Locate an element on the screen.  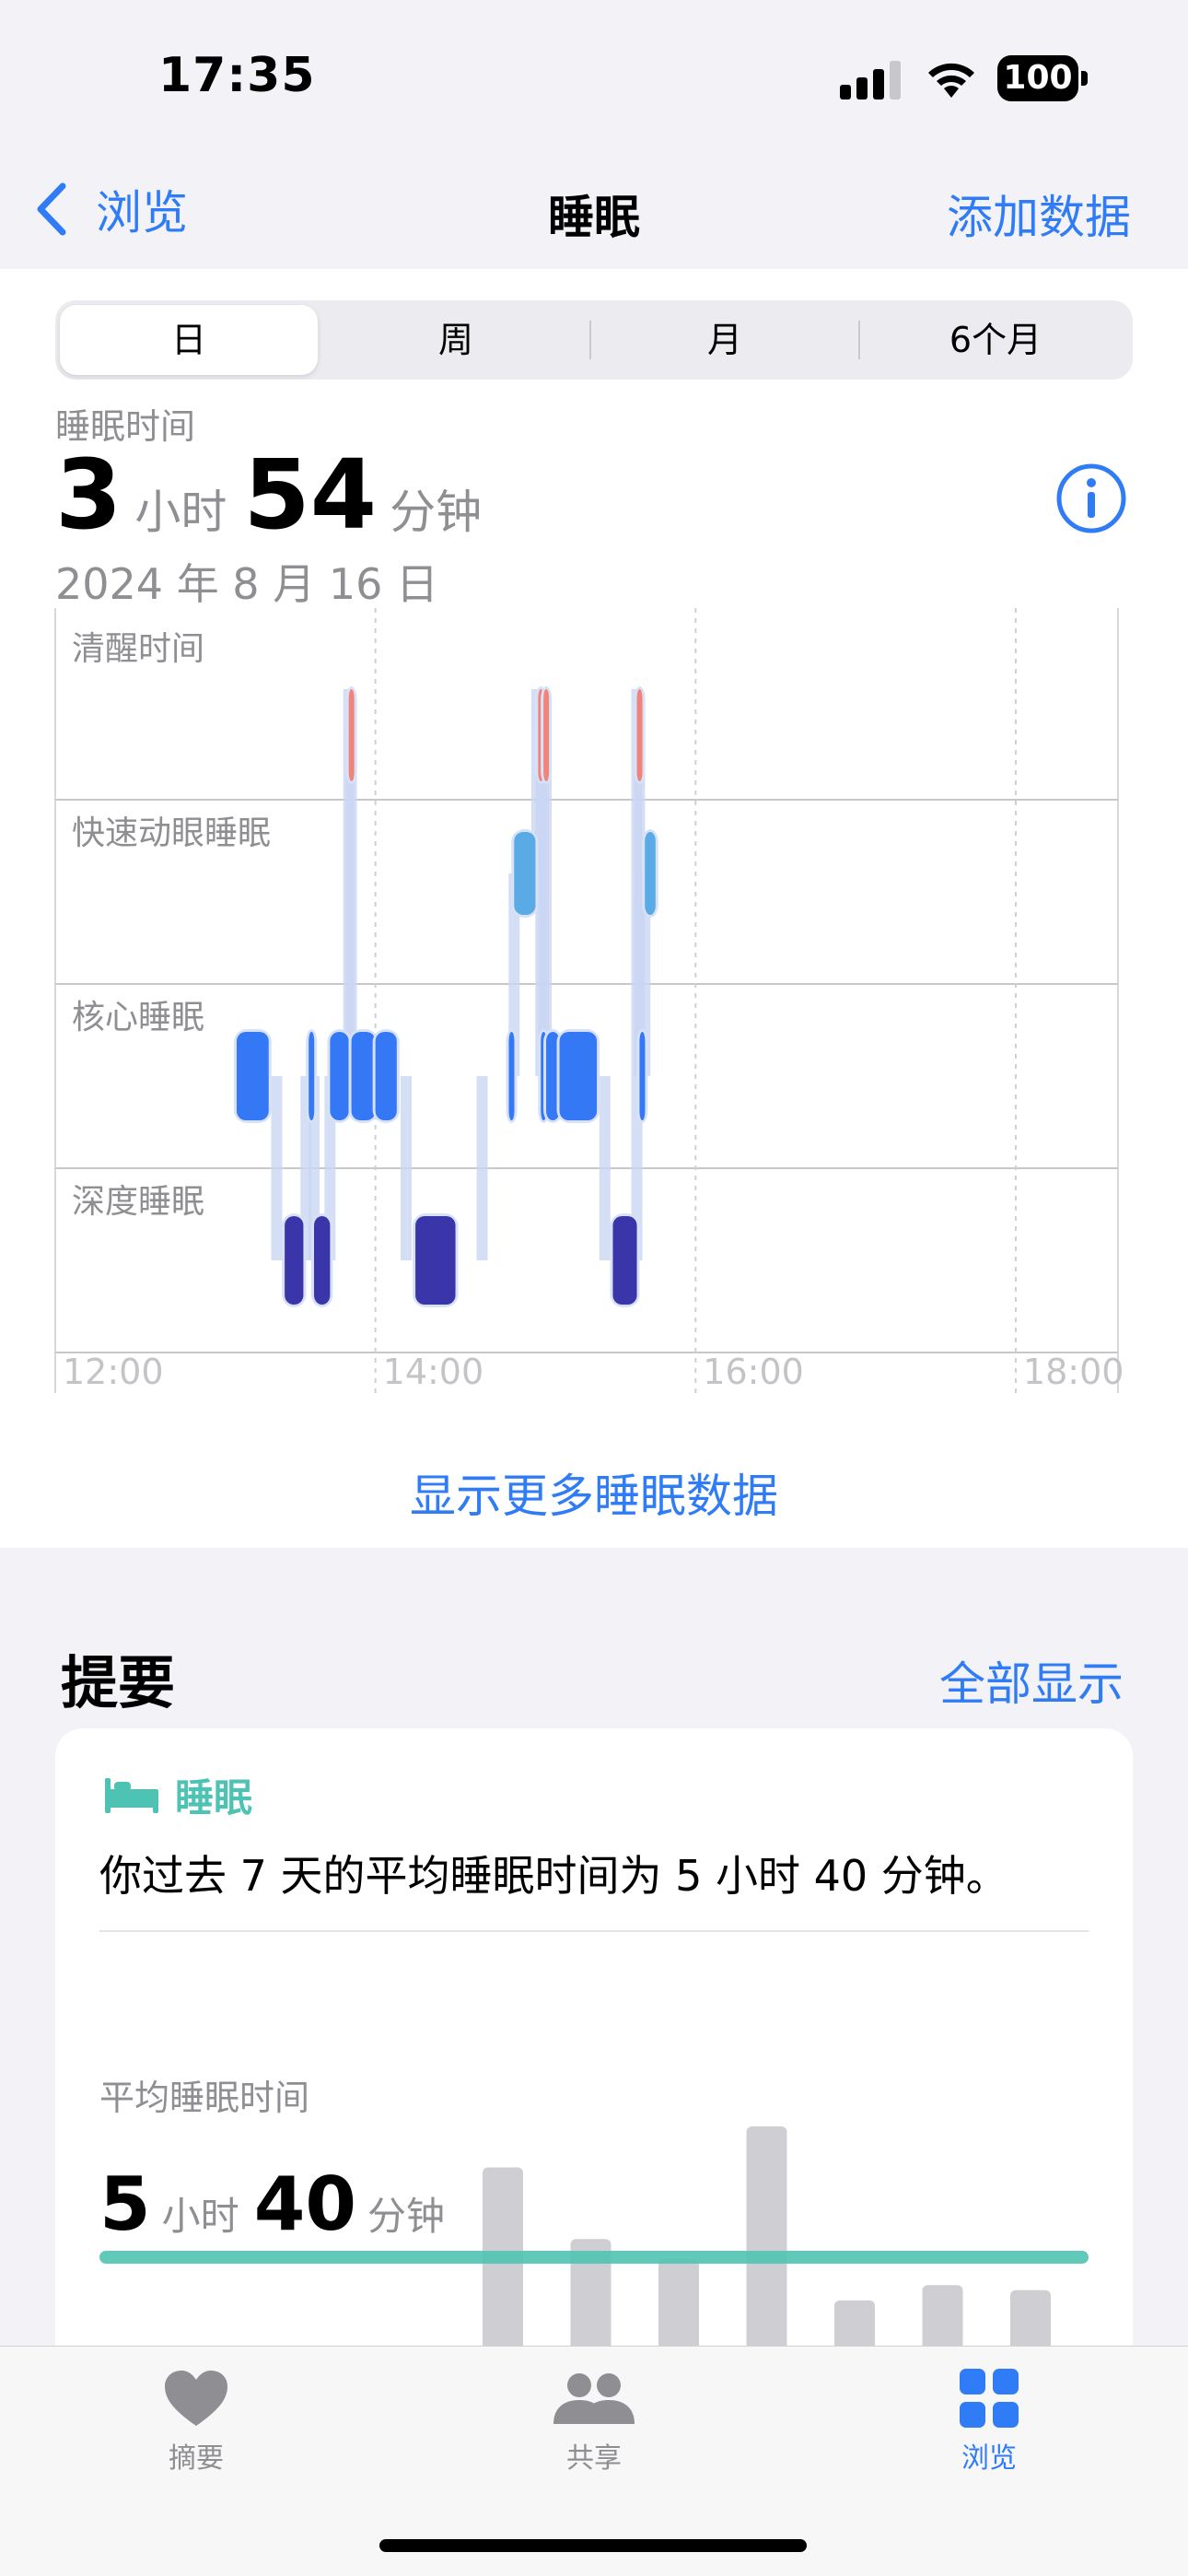
avg-minutes-unit: 分钟 is located at coordinates (406, 2216).